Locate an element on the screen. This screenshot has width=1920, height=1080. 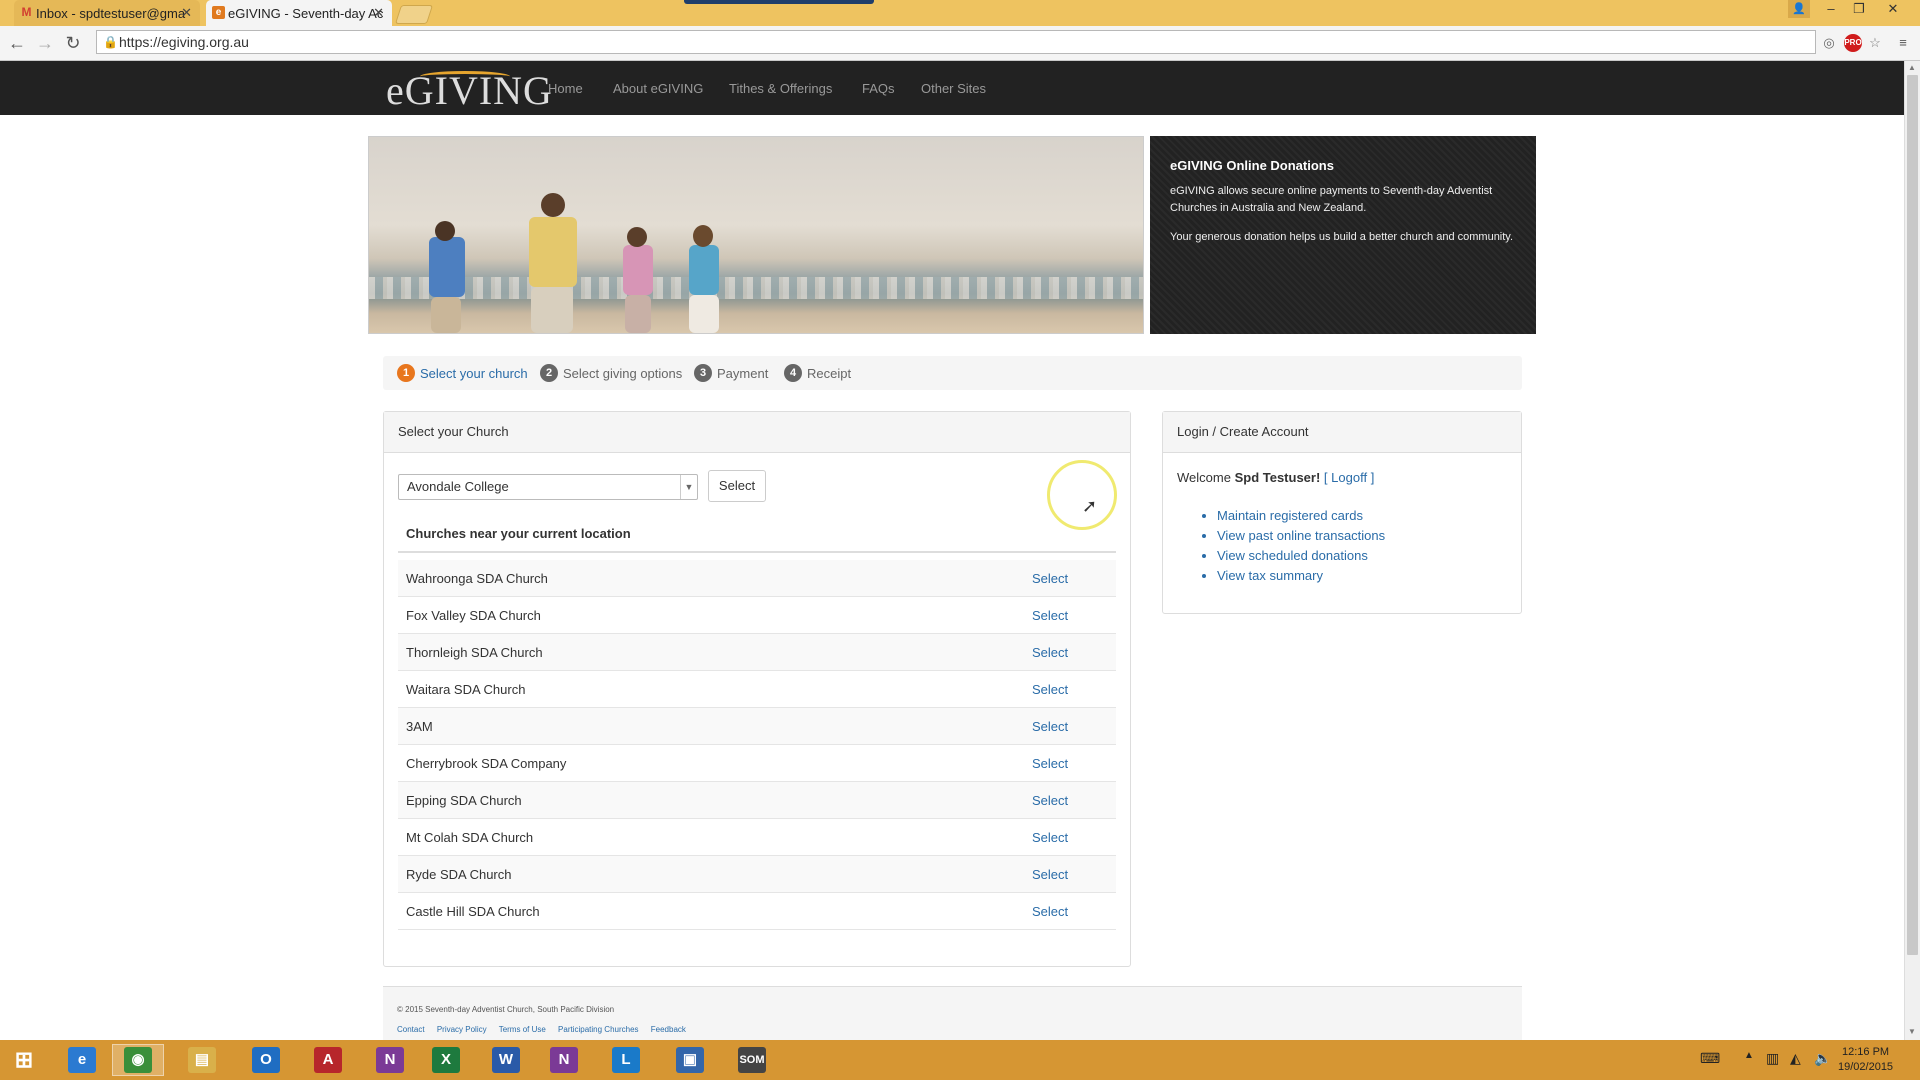
word-icon: W is located at coordinates (506, 1060).